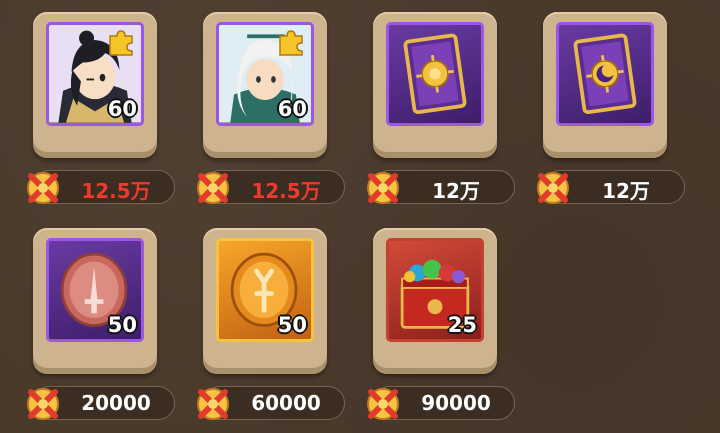 This screenshot has height=433, width=720. Describe the element at coordinates (435, 290) in the screenshot. I see `item-frame: 25` at that location.